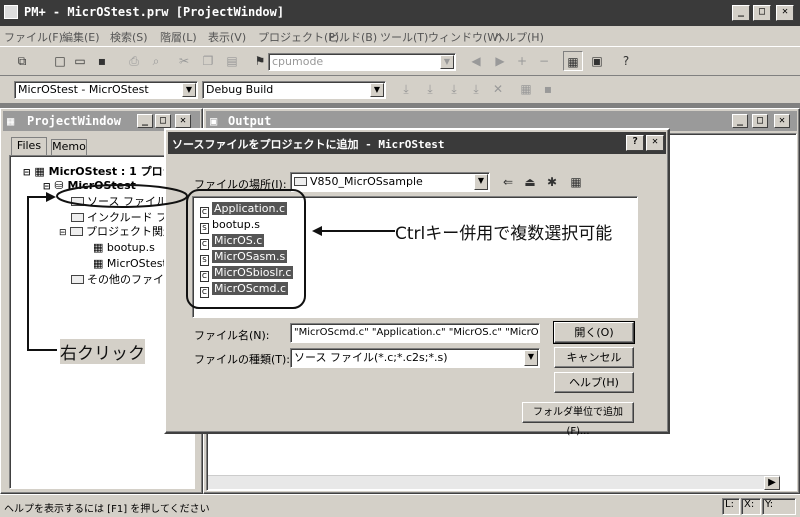 This screenshot has width=800, height=517. What do you see at coordinates (751, 506) in the screenshot?
I see `status-x: X:` at bounding box center [751, 506].